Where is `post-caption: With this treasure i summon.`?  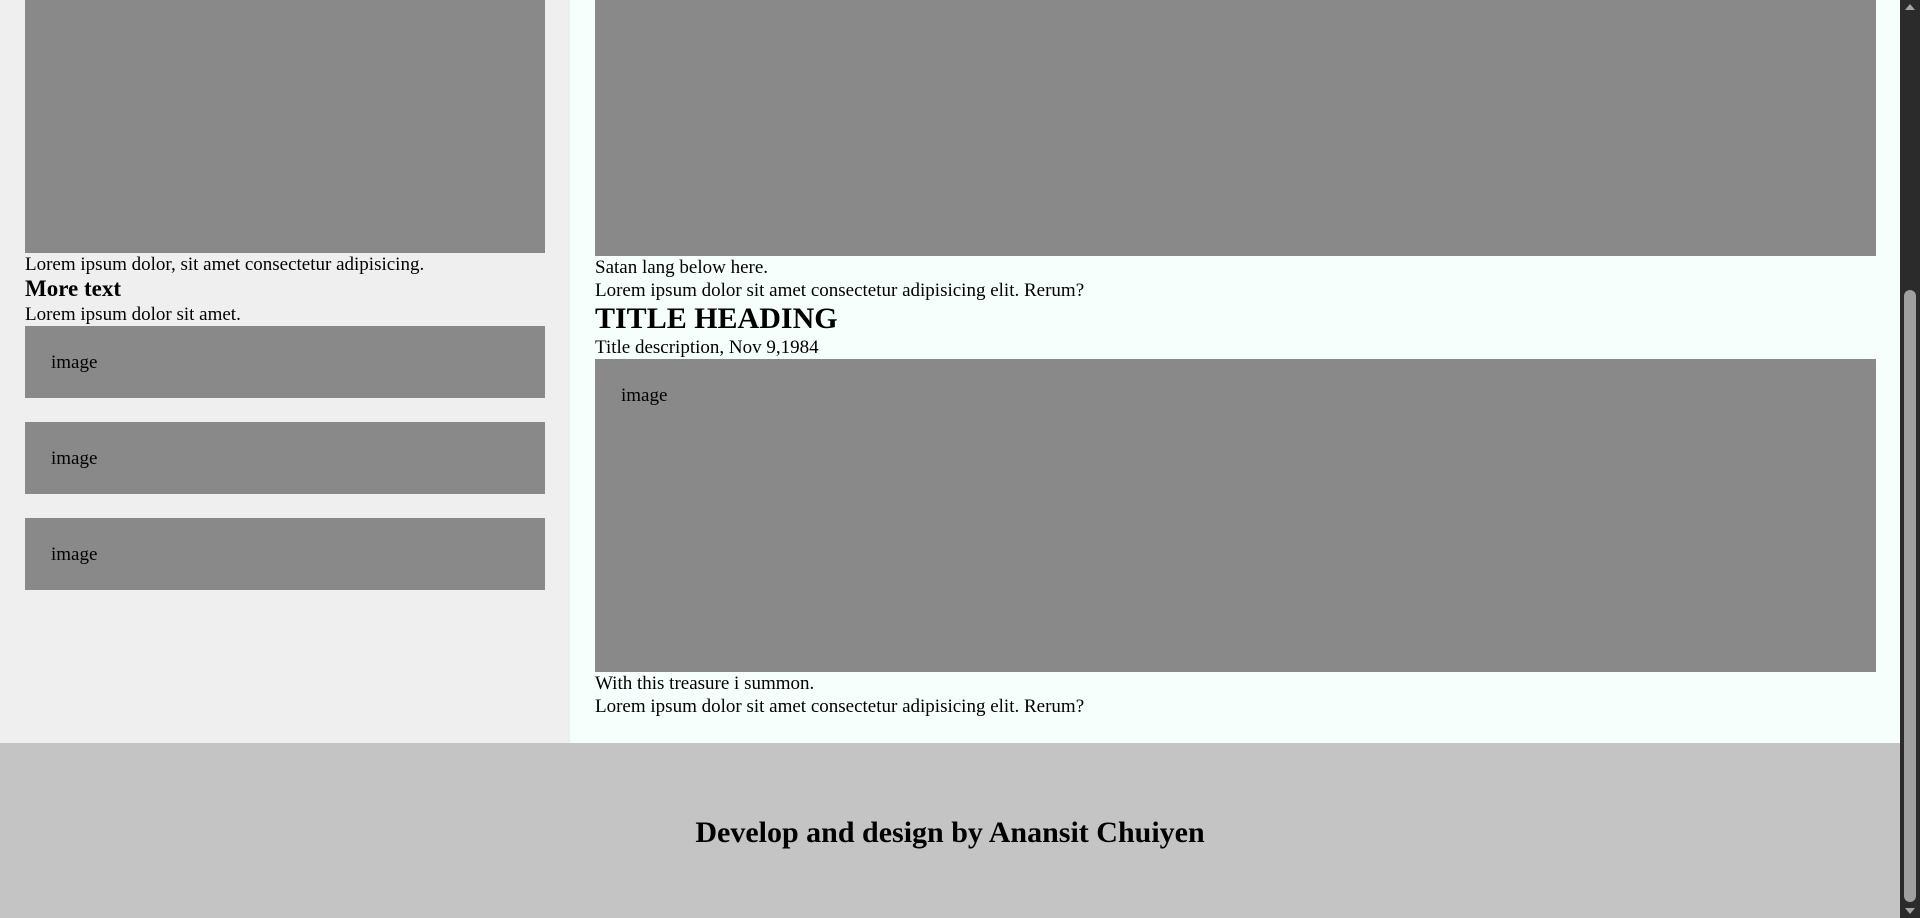 post-caption: With this treasure i summon. is located at coordinates (705, 683).